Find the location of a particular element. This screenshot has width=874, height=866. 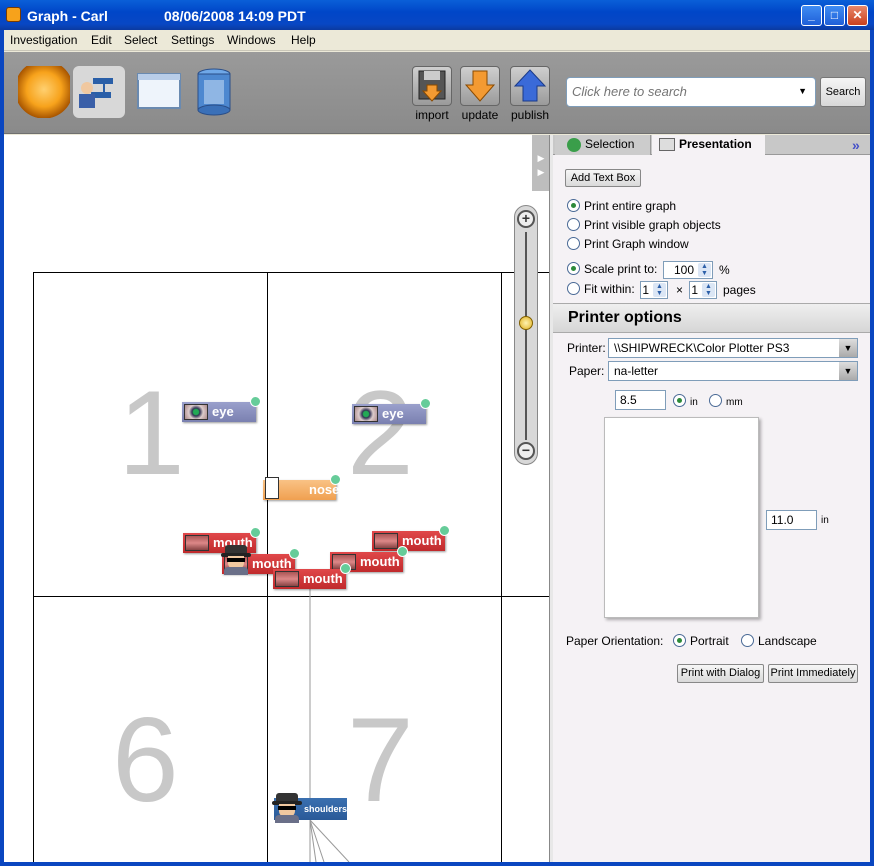

zoom-track is located at coordinates (526, 336).